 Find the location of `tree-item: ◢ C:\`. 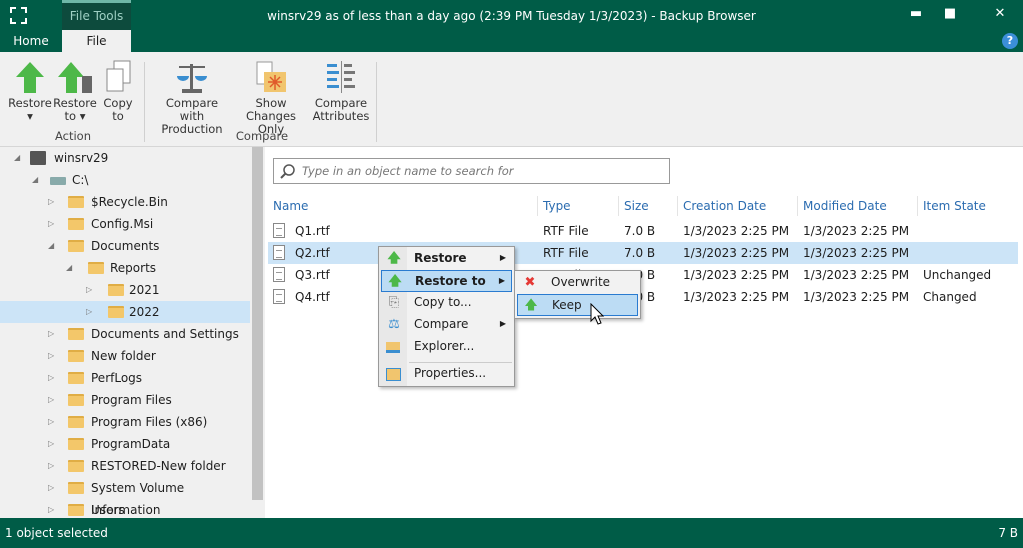

tree-item: ◢ C:\ is located at coordinates (125, 180).